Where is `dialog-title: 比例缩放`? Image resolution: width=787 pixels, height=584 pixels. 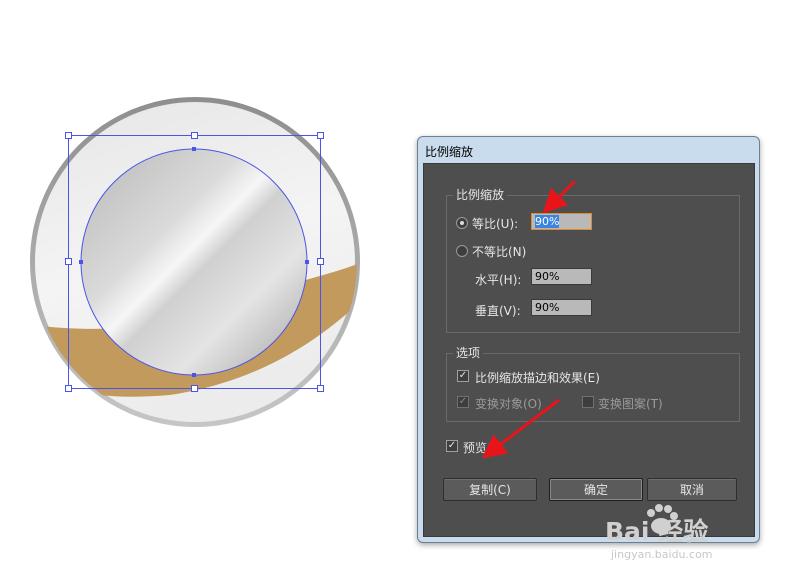
dialog-title: 比例缩放 is located at coordinates (449, 152).